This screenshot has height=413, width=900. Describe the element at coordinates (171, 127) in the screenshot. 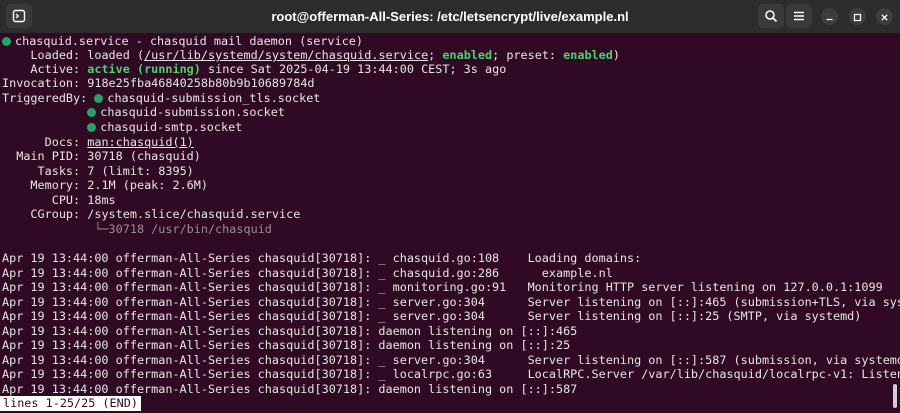

I see `trigger-socket: chasquid-smtp.socket` at that location.